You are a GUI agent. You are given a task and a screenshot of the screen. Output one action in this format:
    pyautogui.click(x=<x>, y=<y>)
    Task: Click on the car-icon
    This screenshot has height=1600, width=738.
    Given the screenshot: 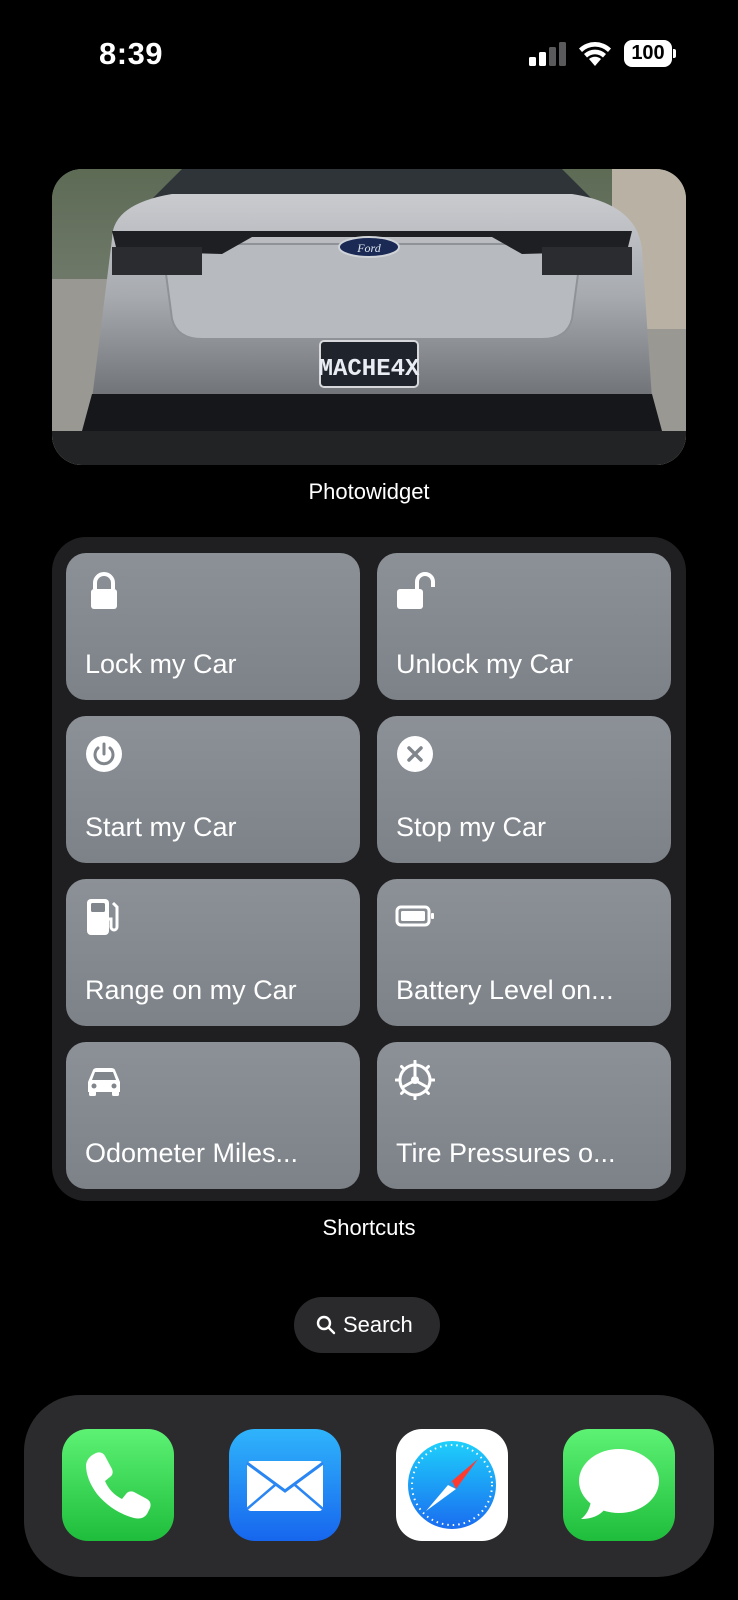 What is the action you would take?
    pyautogui.click(x=104, y=1082)
    